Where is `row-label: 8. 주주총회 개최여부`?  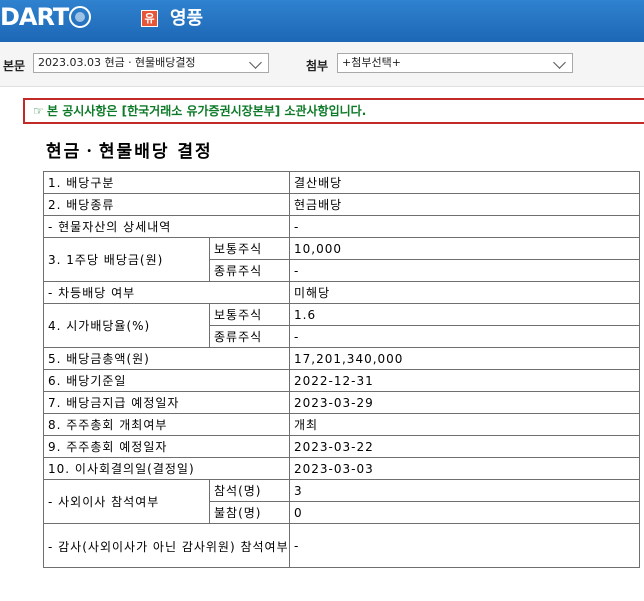
row-label: 8. 주주총회 개최여부 is located at coordinates (166, 424).